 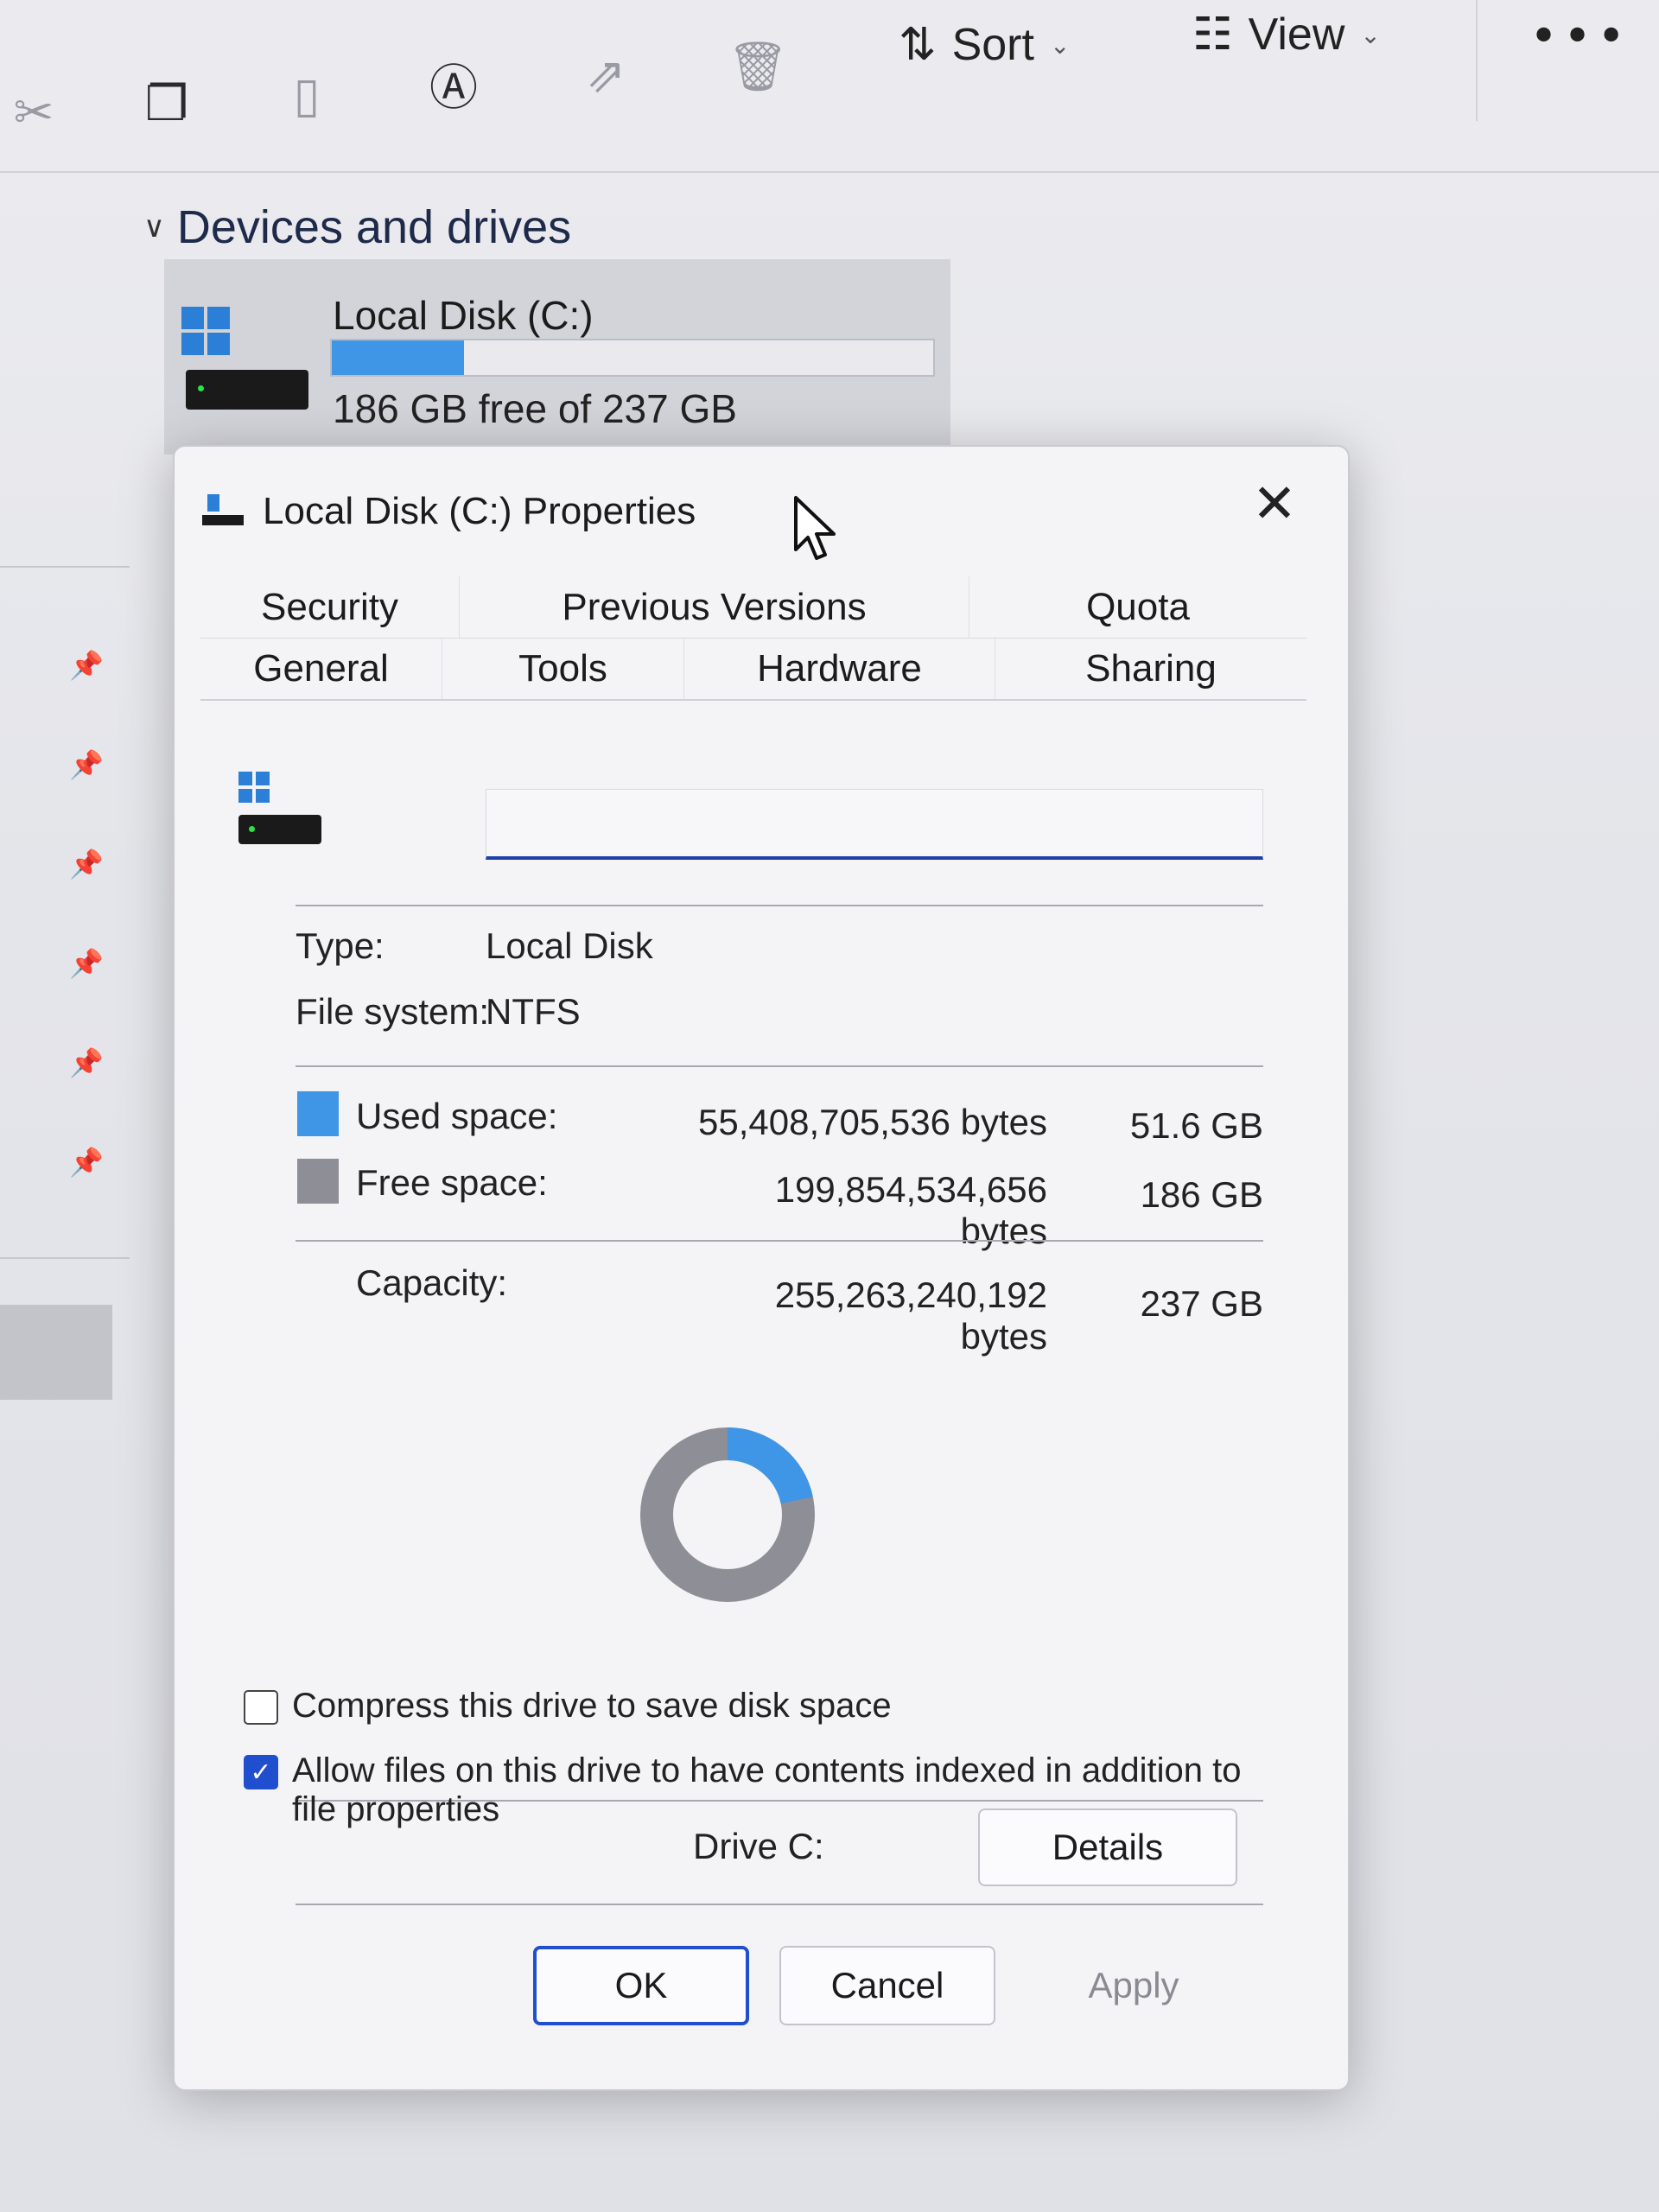 I want to click on tab-previous-versions: Previous Versions, so click(x=714, y=607).